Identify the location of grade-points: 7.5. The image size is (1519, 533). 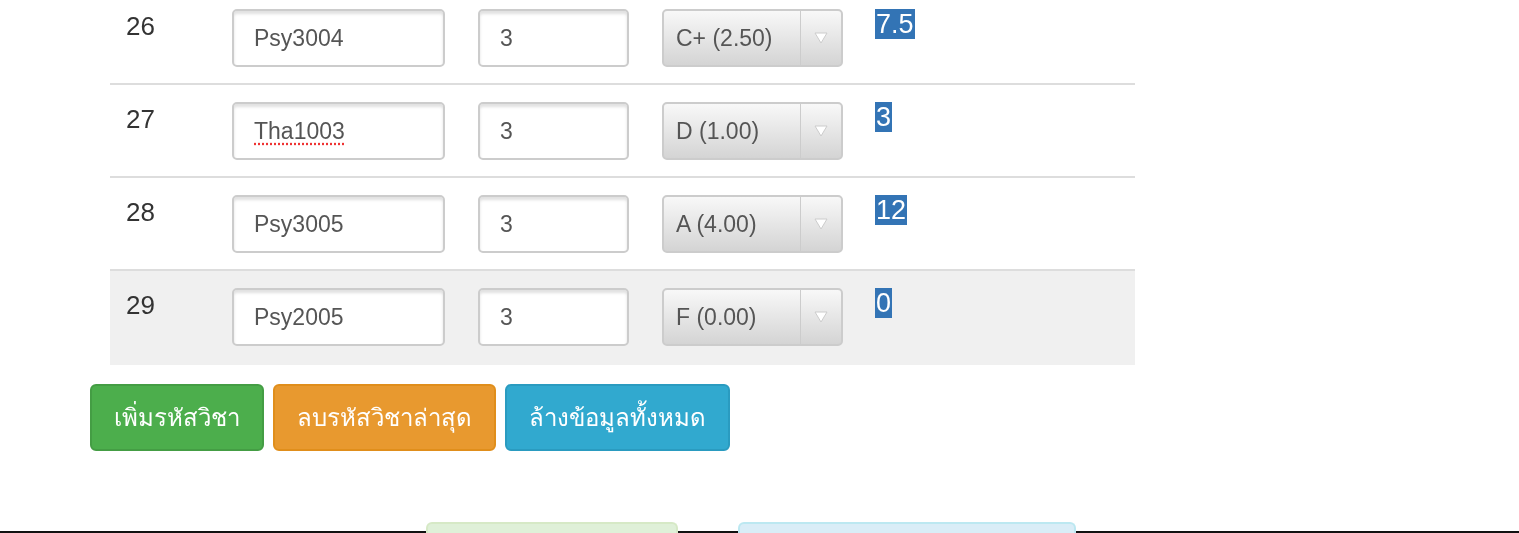
(895, 24).